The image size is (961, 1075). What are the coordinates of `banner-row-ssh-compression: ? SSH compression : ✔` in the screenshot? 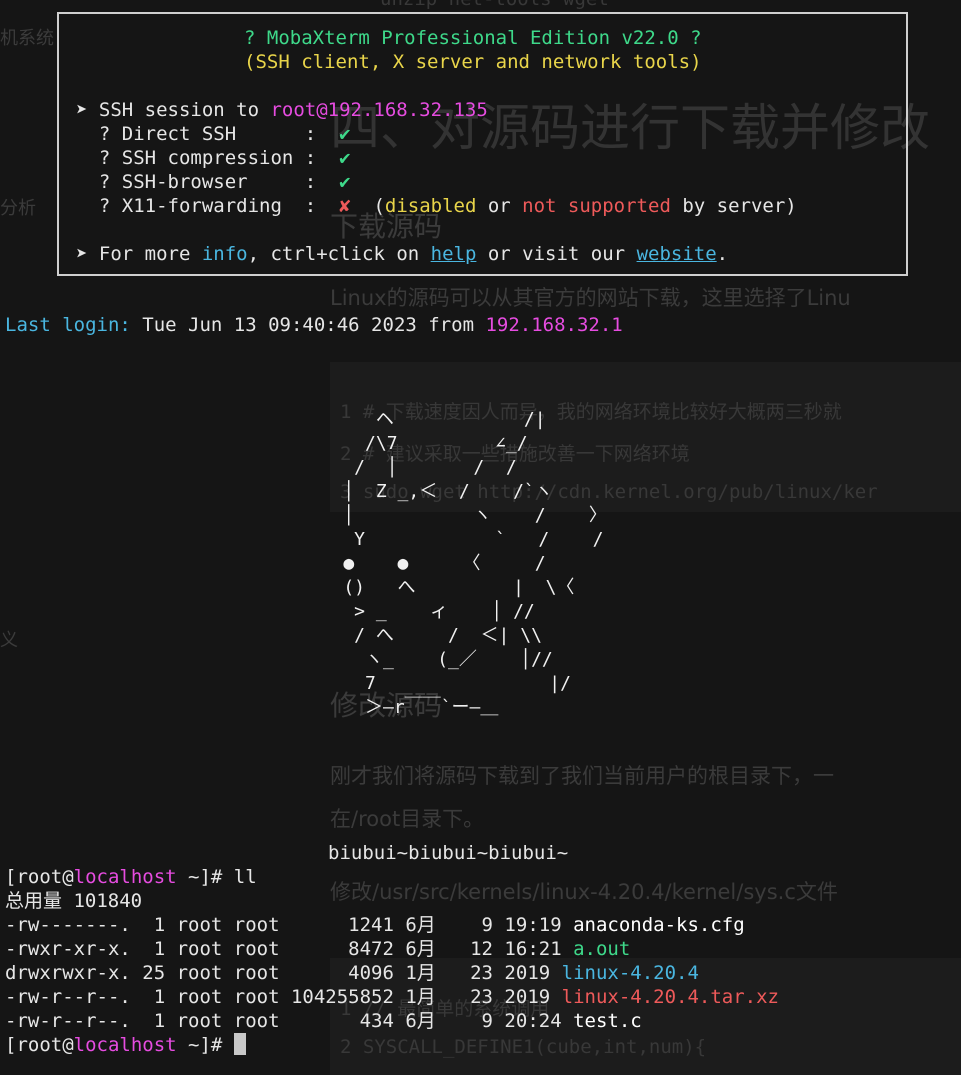 It's located at (213, 158).